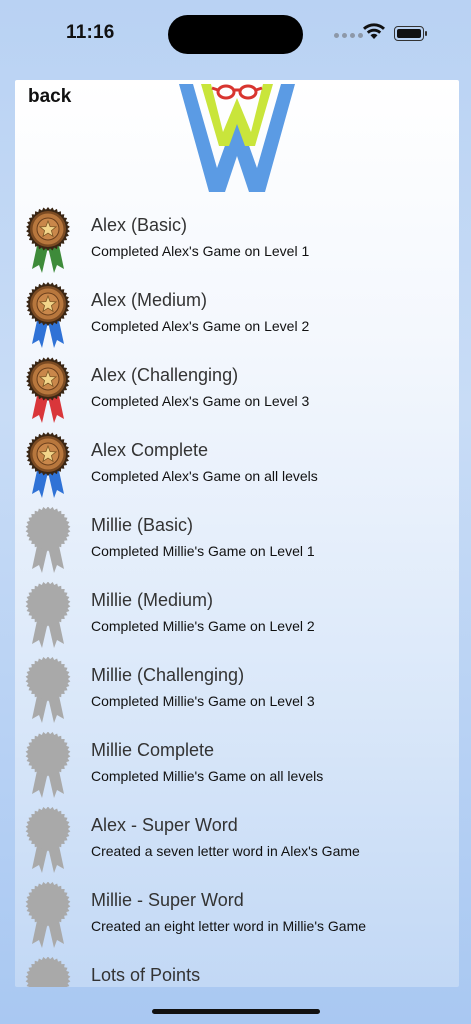 The width and height of the screenshot is (471, 1024). What do you see at coordinates (203, 626) in the screenshot?
I see `achievement-description: Completed Millie's Game on Level 2` at bounding box center [203, 626].